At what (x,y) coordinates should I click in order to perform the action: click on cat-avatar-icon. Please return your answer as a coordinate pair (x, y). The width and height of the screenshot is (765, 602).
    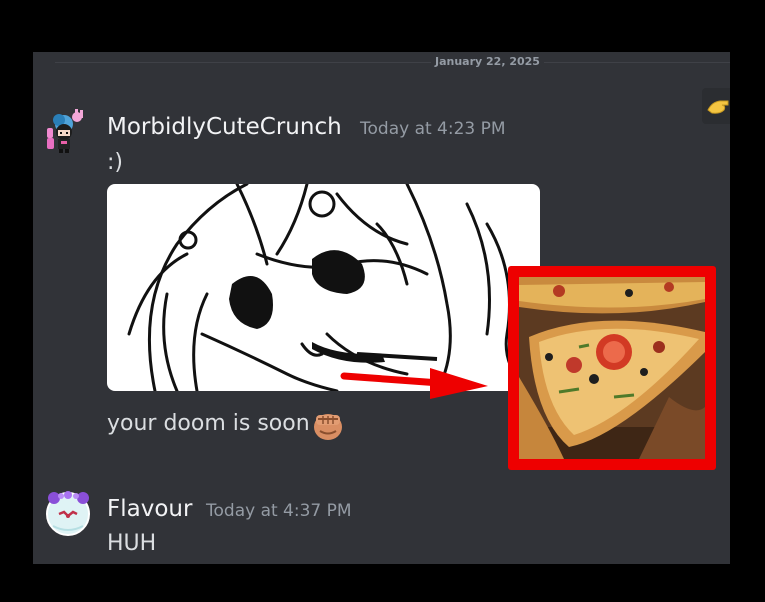
    Looking at the image, I should click on (68, 513).